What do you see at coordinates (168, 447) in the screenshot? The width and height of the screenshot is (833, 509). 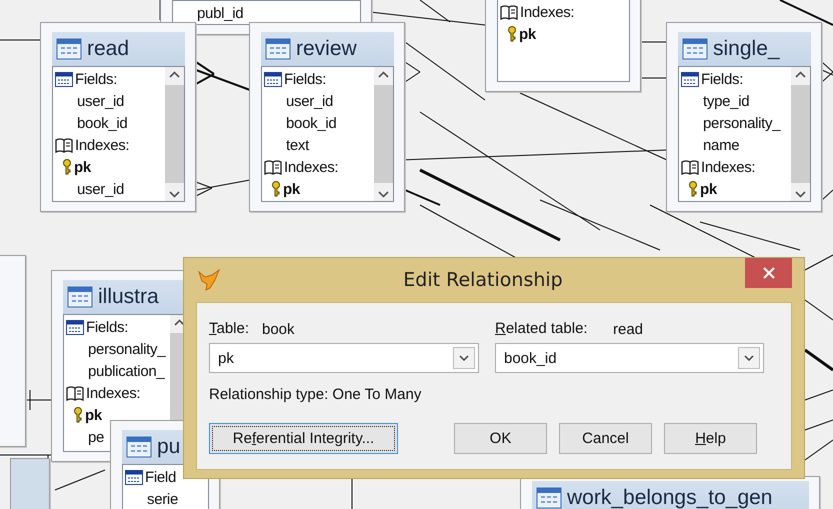 I see `table-title: pu` at bounding box center [168, 447].